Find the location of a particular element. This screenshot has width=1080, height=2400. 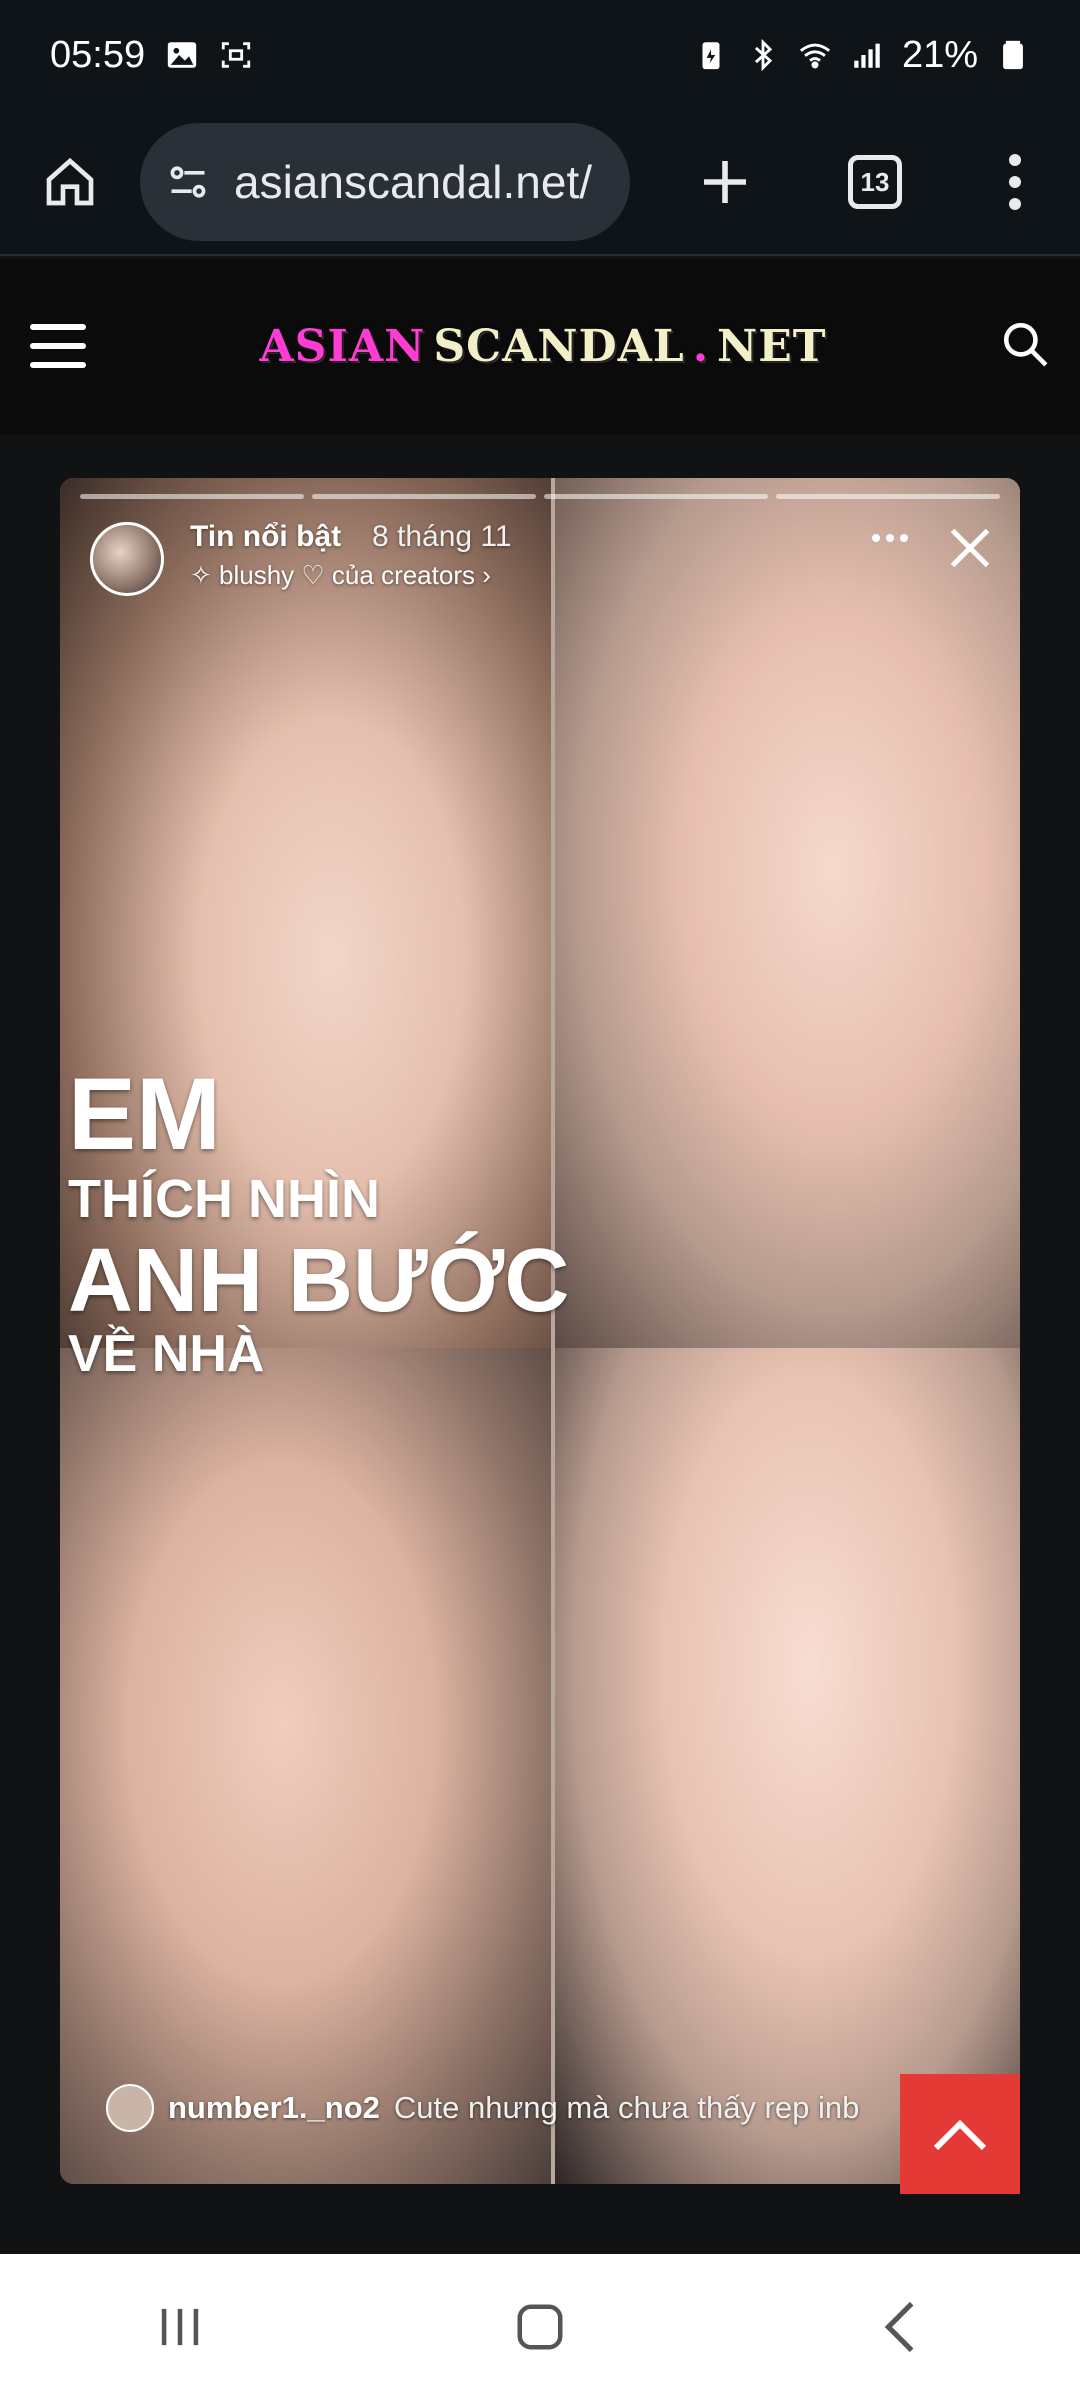

recent-apps-button is located at coordinates (180, 2327).